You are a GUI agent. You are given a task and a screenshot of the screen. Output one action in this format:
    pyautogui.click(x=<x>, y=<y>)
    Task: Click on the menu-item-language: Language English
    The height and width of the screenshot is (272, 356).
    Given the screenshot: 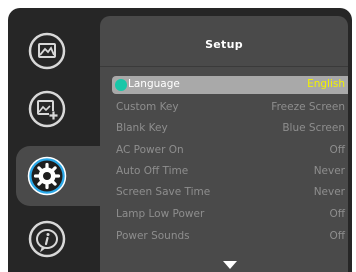 What is the action you would take?
    pyautogui.click(x=230, y=85)
    